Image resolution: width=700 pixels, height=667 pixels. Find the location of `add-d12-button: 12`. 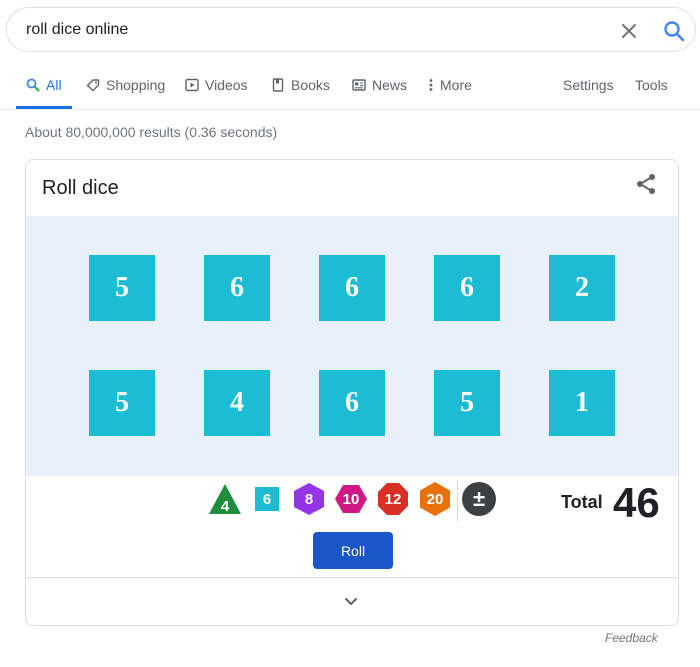

add-d12-button: 12 is located at coordinates (393, 499).